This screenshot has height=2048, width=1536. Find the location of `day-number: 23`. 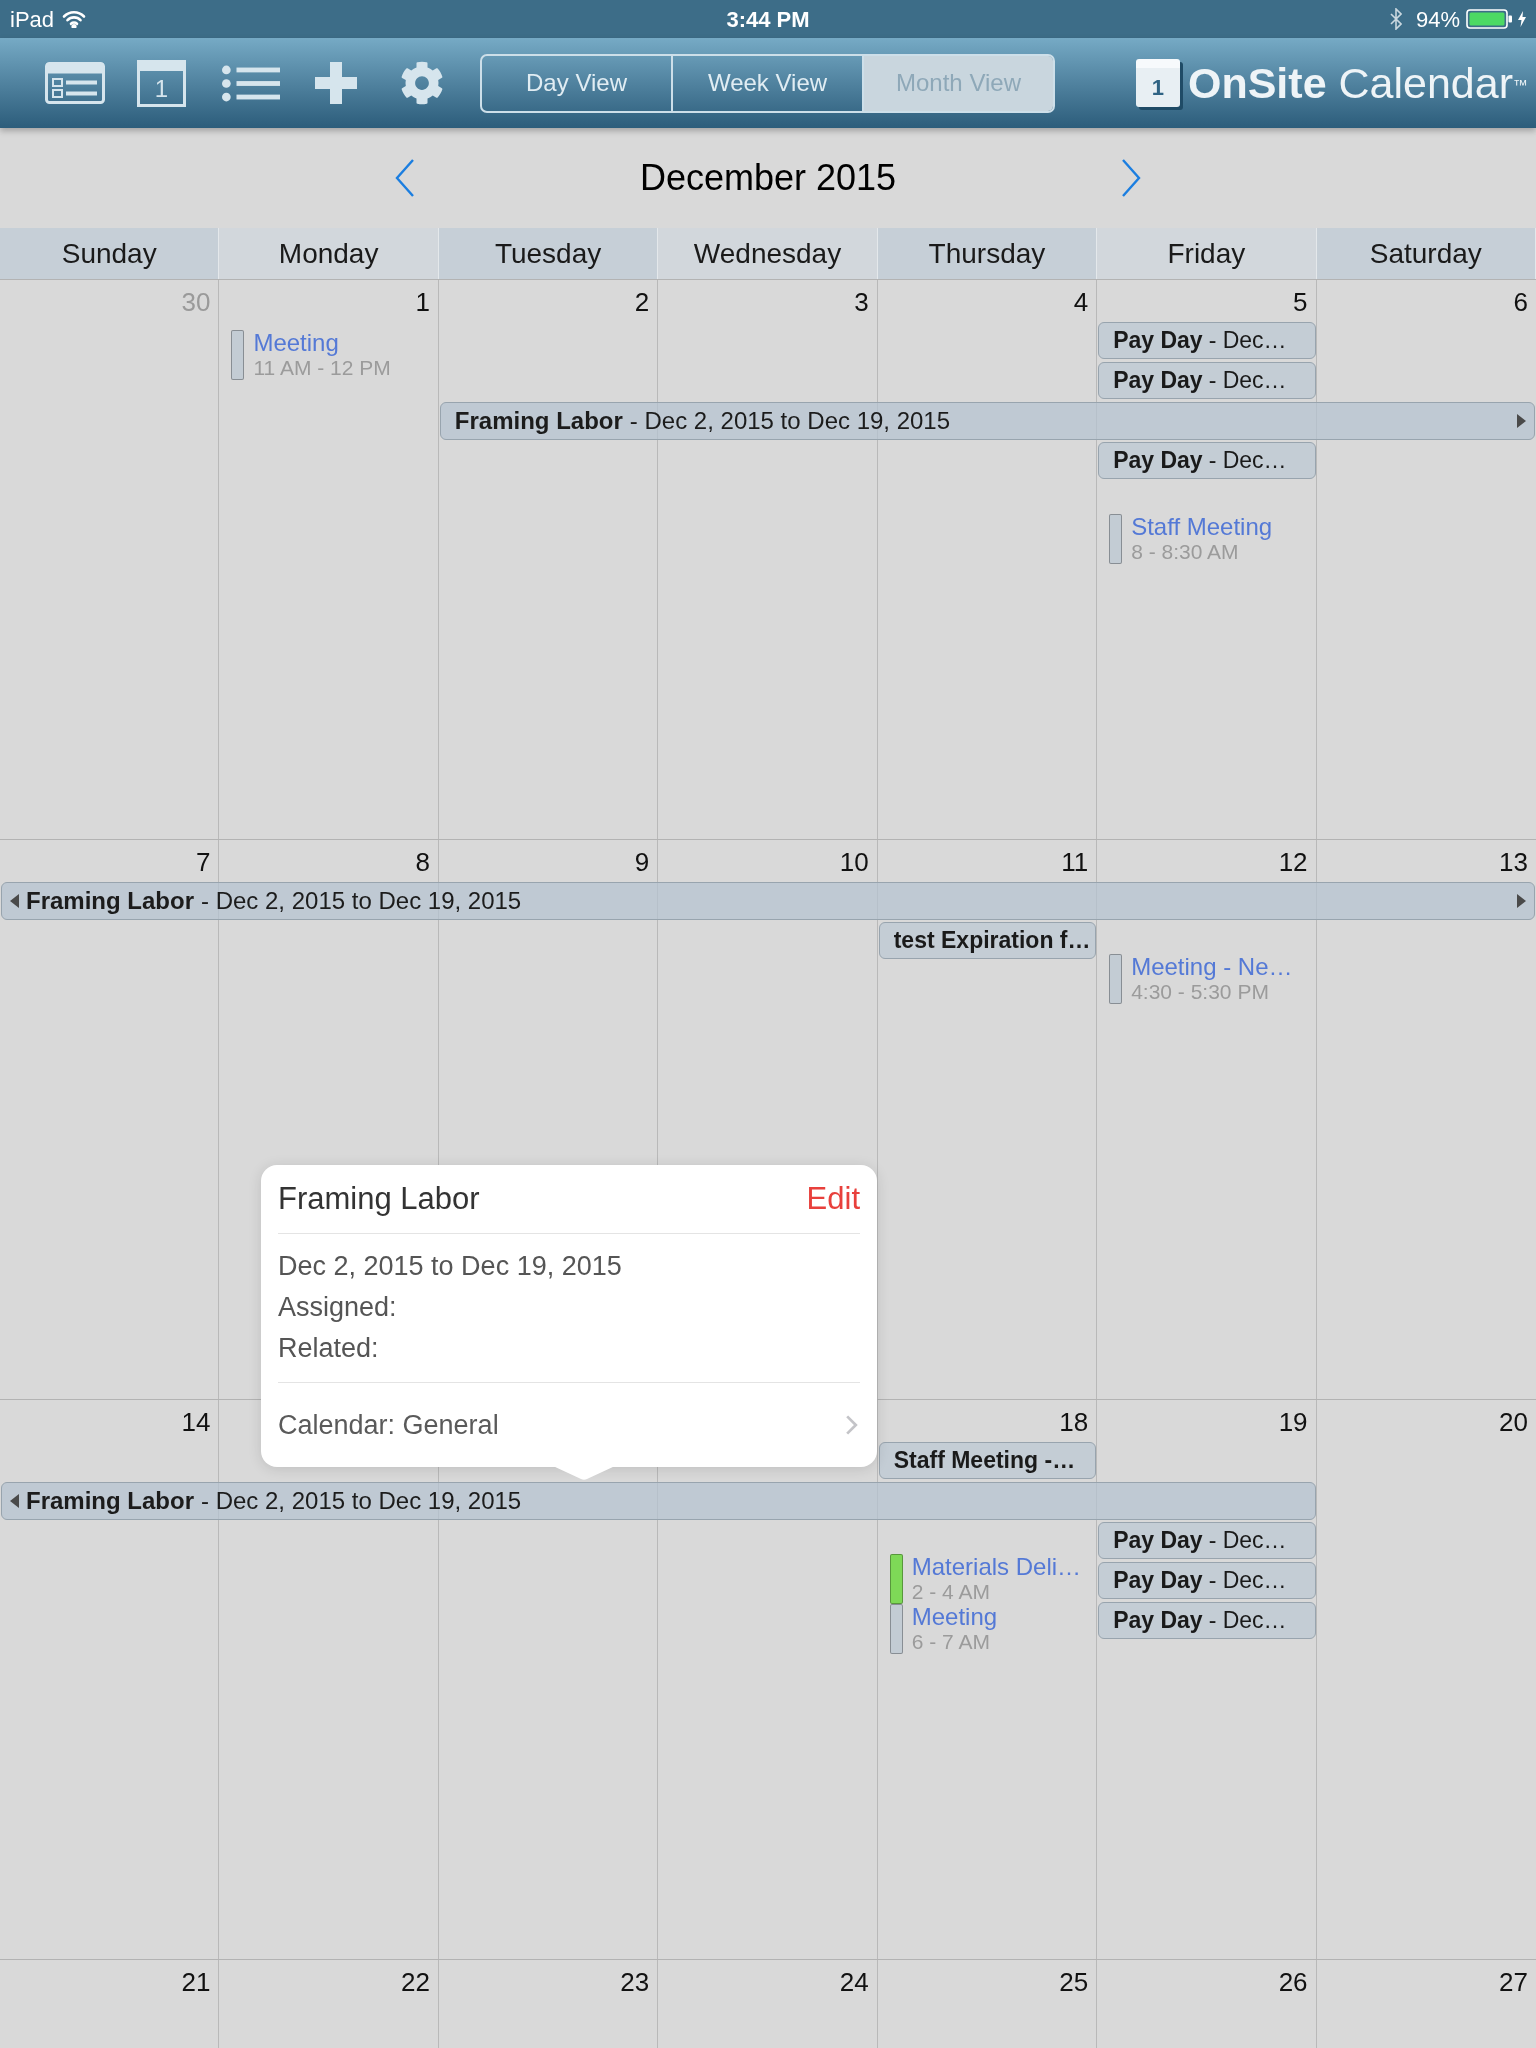

day-number: 23 is located at coordinates (635, 1982).